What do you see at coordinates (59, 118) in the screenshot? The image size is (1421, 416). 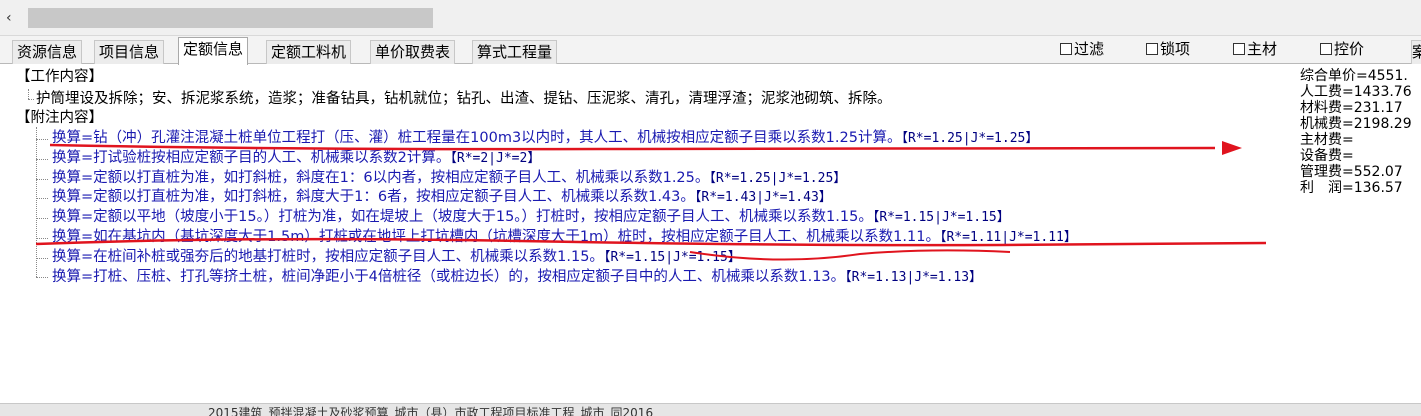 I see `notes-header: 【附注内容】` at bounding box center [59, 118].